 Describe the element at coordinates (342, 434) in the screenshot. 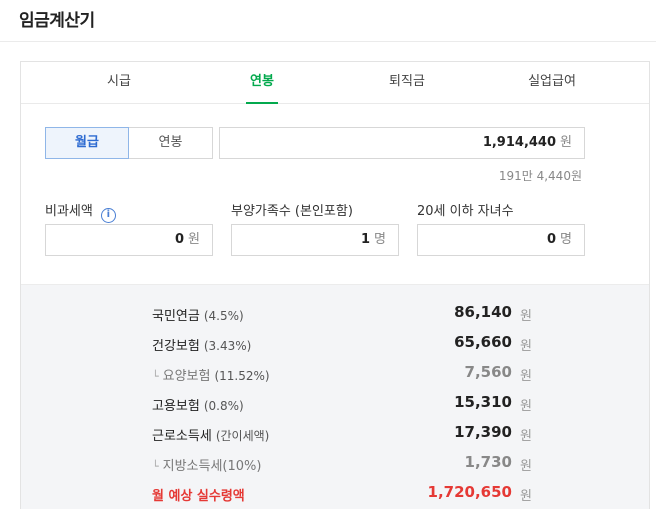

I see `result-row-income-tax: 근로소득세 (간이세액) 17,390 원` at that location.